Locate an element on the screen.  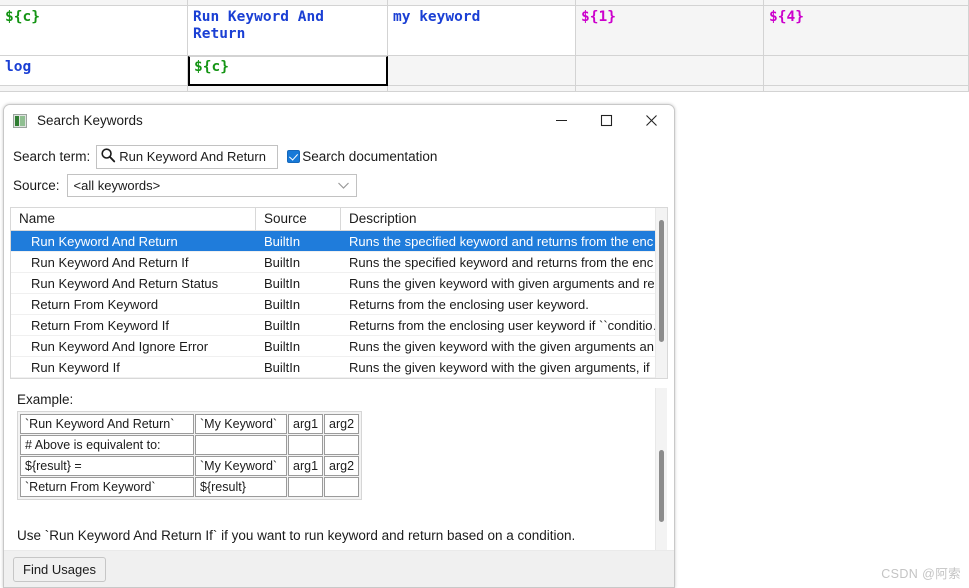
close-icon is located at coordinates (651, 120).